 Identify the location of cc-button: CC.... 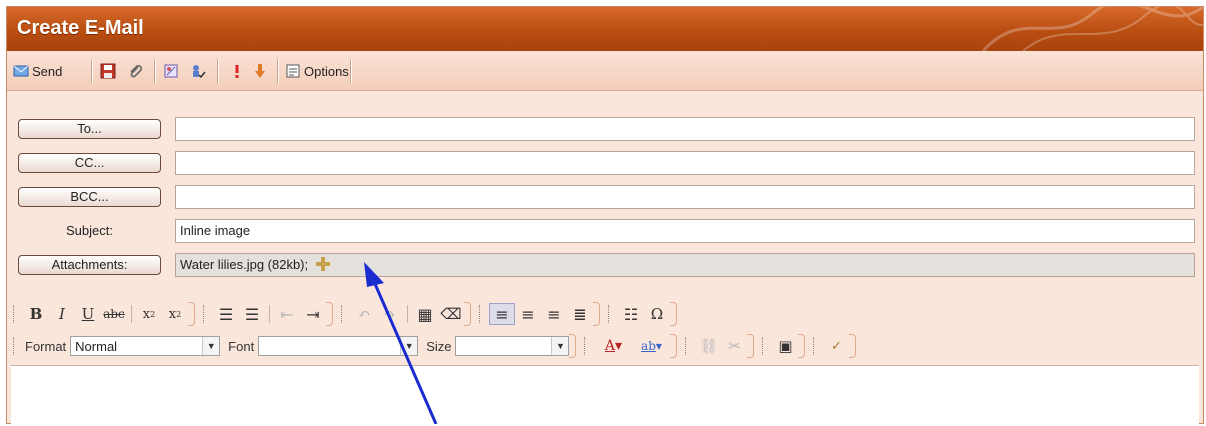
(89, 163).